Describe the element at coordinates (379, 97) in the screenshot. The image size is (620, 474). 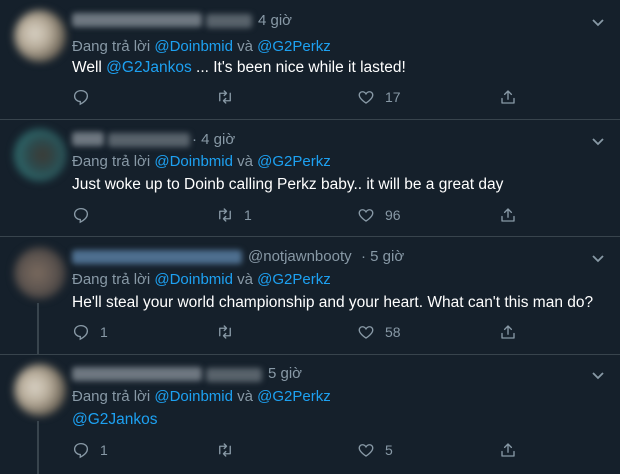
I see `like-button: 17` at that location.